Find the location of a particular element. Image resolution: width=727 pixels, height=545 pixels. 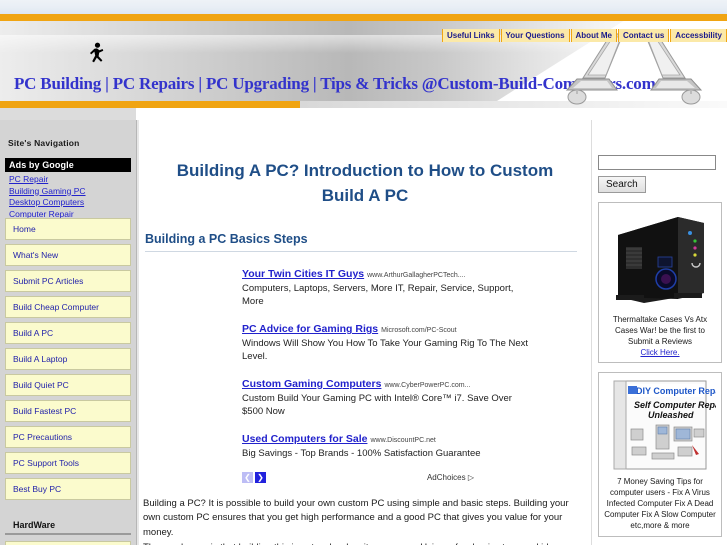

sidebar-item-pc-support-tools: PC Support Tools is located at coordinates (68, 462).